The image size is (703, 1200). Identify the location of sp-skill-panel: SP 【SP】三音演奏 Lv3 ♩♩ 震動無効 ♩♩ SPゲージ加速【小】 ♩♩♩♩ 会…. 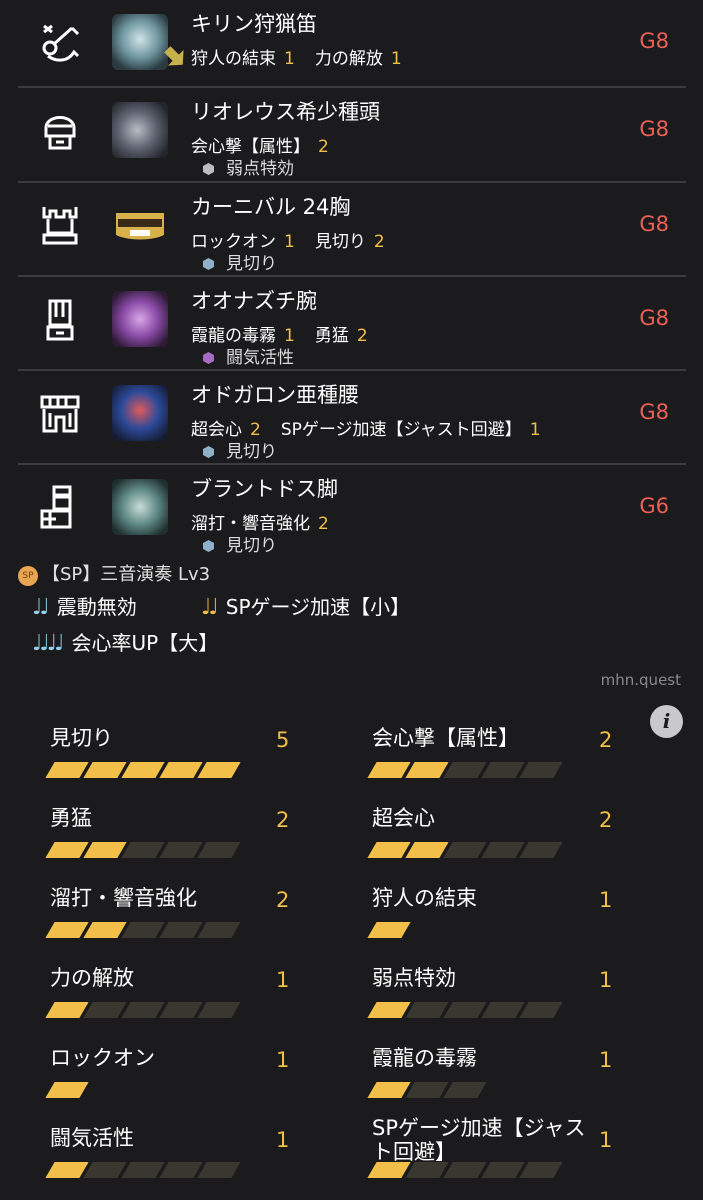
(352, 610).